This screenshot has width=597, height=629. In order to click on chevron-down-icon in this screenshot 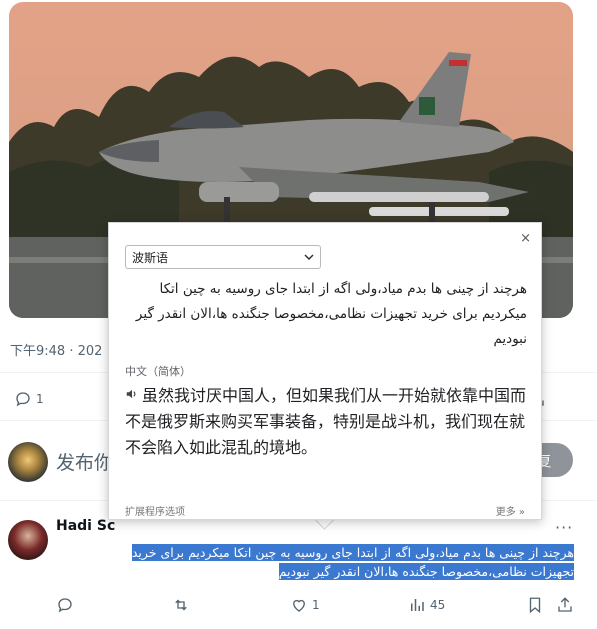, I will do `click(309, 257)`.